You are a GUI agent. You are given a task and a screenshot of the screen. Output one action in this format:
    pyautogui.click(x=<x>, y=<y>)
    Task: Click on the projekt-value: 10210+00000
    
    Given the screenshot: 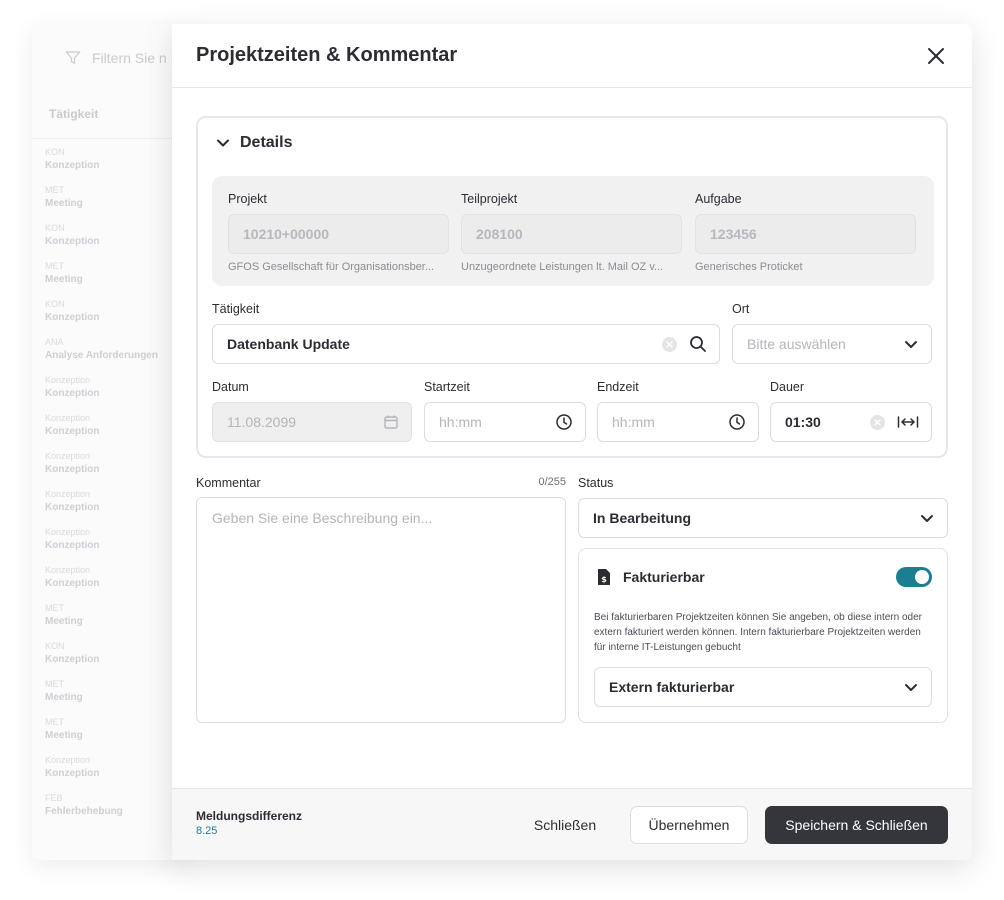 What is the action you would take?
    pyautogui.click(x=338, y=234)
    